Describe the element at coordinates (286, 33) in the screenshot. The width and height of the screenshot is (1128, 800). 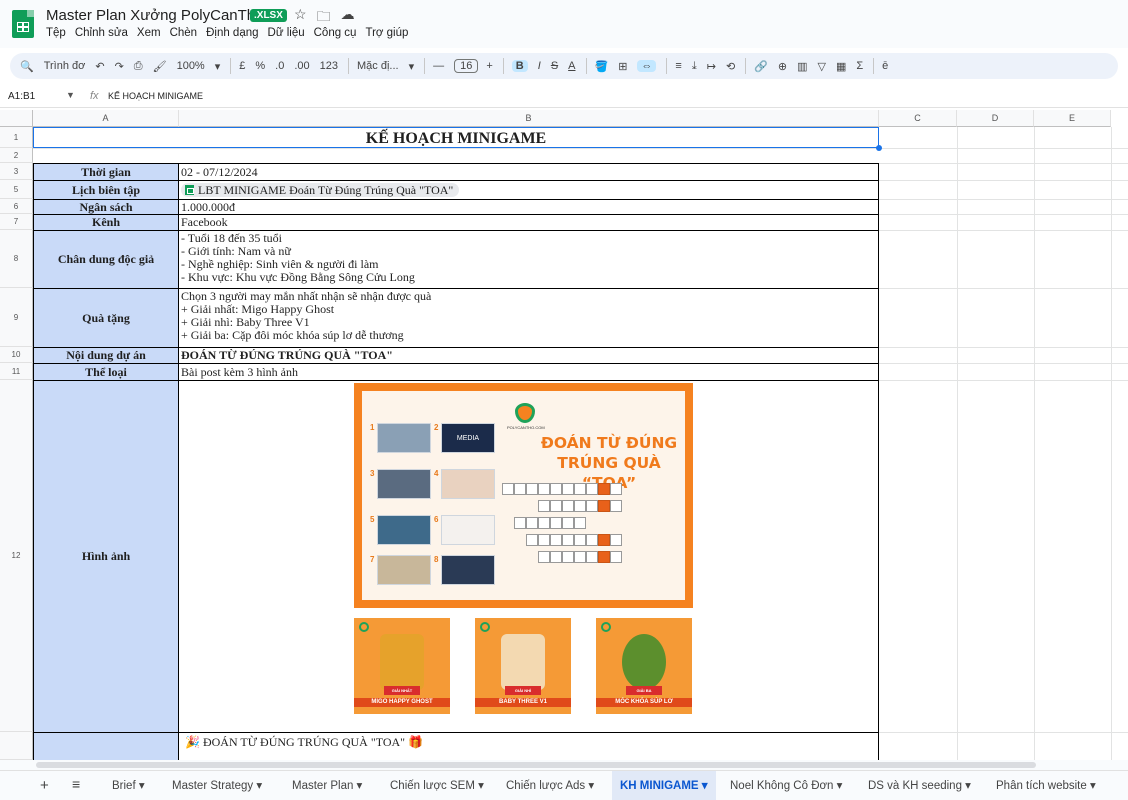
I see `menu-data: Dữ liệu` at that location.